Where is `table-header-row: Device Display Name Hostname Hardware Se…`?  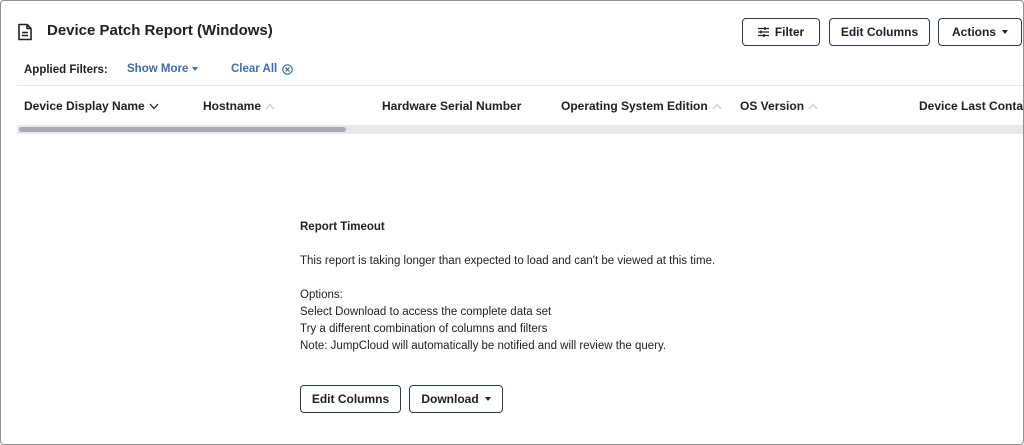
table-header-row: Device Display Name Hostname Hardware Se… is located at coordinates (520, 105).